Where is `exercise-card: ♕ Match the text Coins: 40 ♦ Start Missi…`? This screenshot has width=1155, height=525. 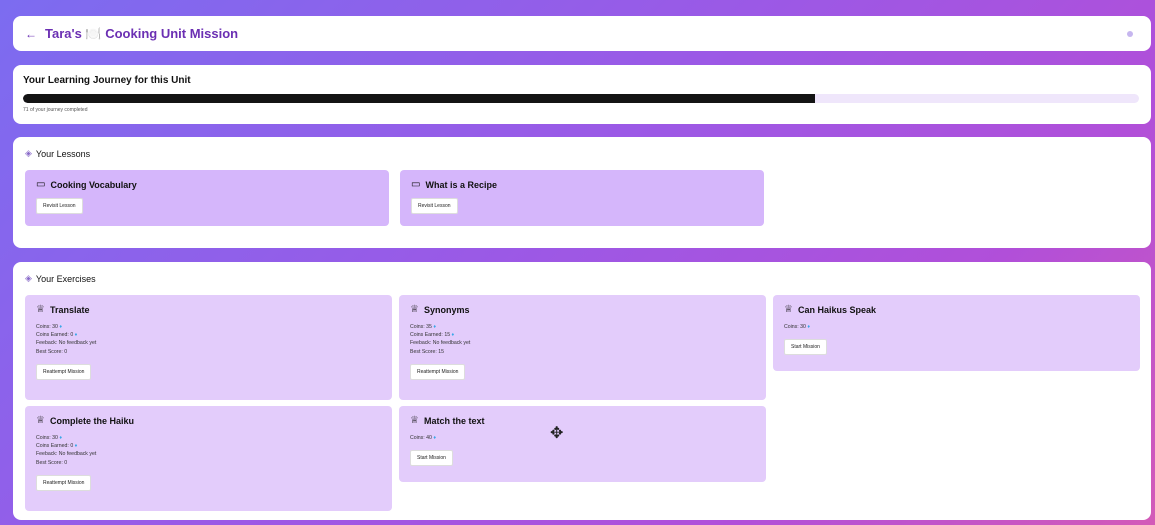 exercise-card: ♕ Match the text Coins: 40 ♦ Start Missi… is located at coordinates (582, 444).